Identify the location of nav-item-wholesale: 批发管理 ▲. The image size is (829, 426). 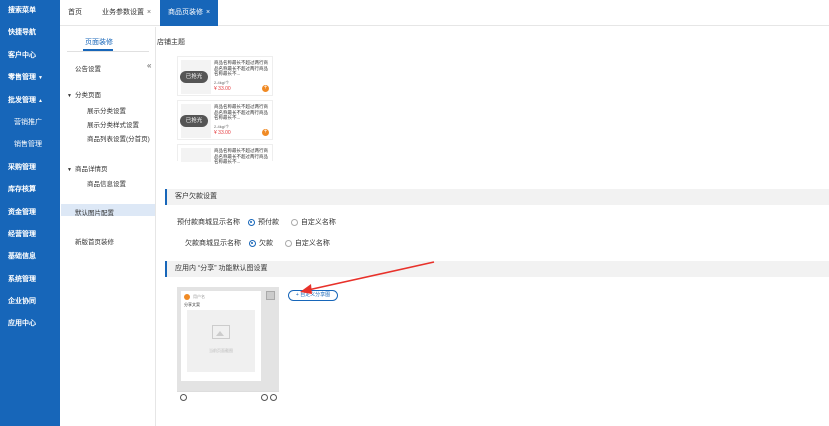
(30, 101).